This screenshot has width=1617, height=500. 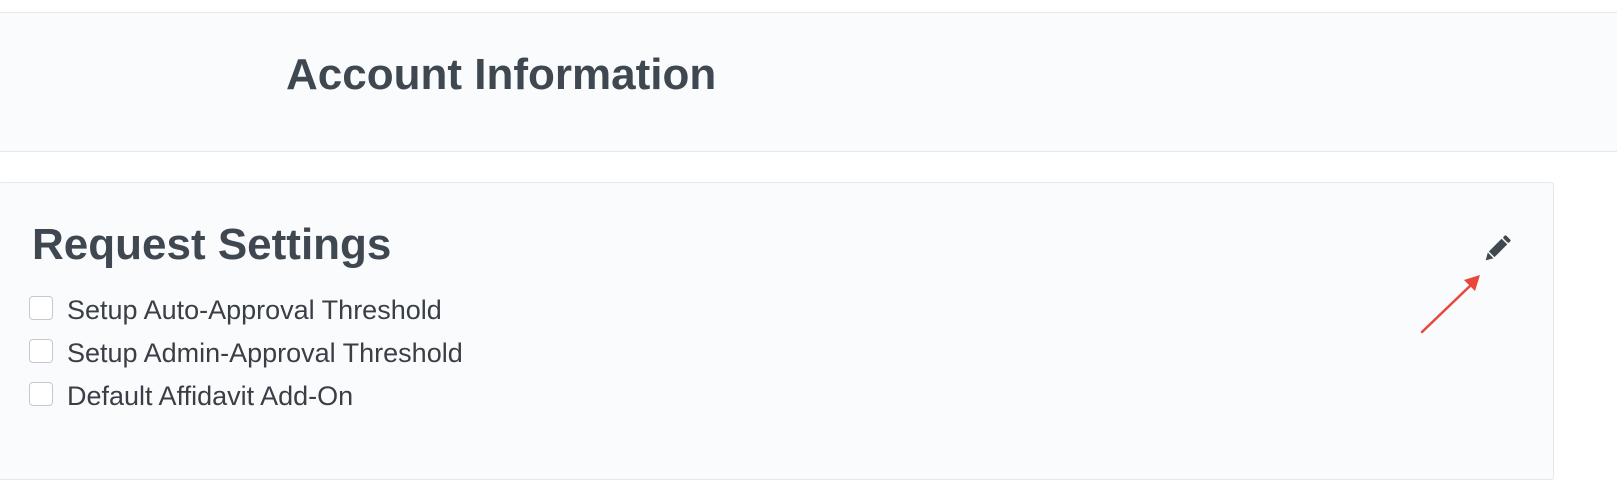 What do you see at coordinates (501, 74) in the screenshot?
I see `page-title: Account Information` at bounding box center [501, 74].